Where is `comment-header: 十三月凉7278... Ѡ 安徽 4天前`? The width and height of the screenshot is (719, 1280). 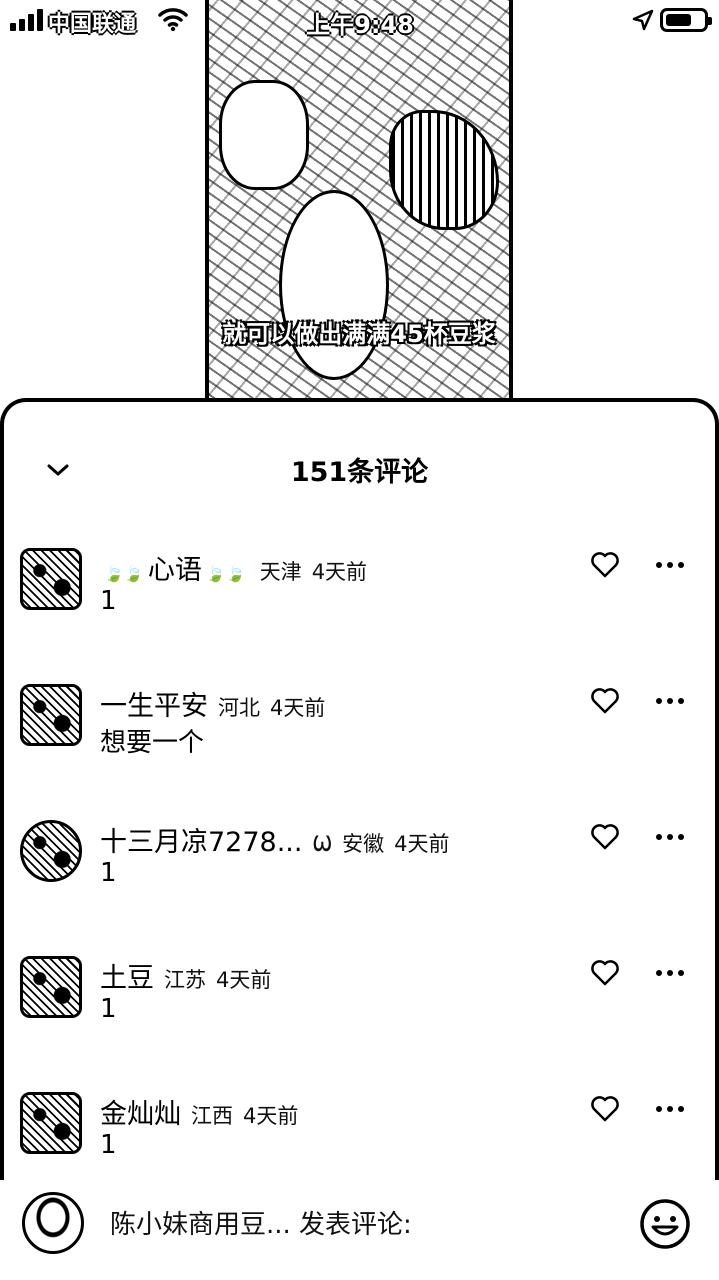
comment-header: 十三月凉7278... Ѡ 安徽 4天前 is located at coordinates (274, 839).